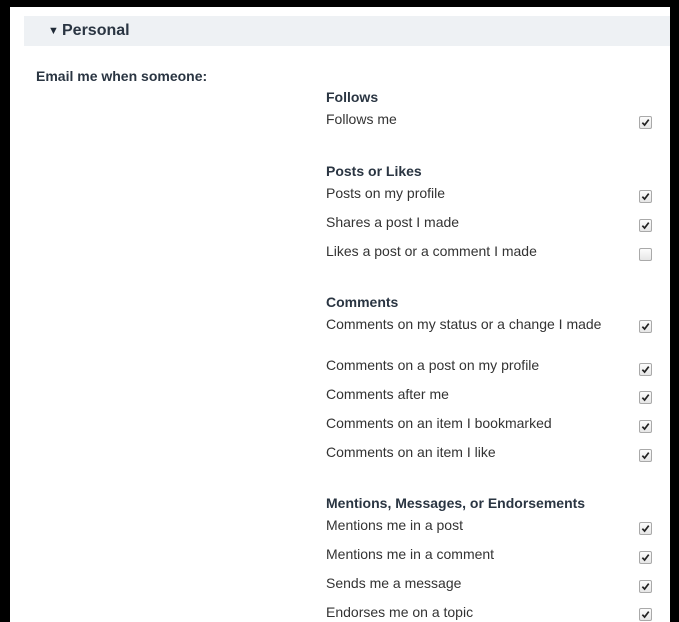  I want to click on checkbox-mentions-in-comment, so click(645, 557).